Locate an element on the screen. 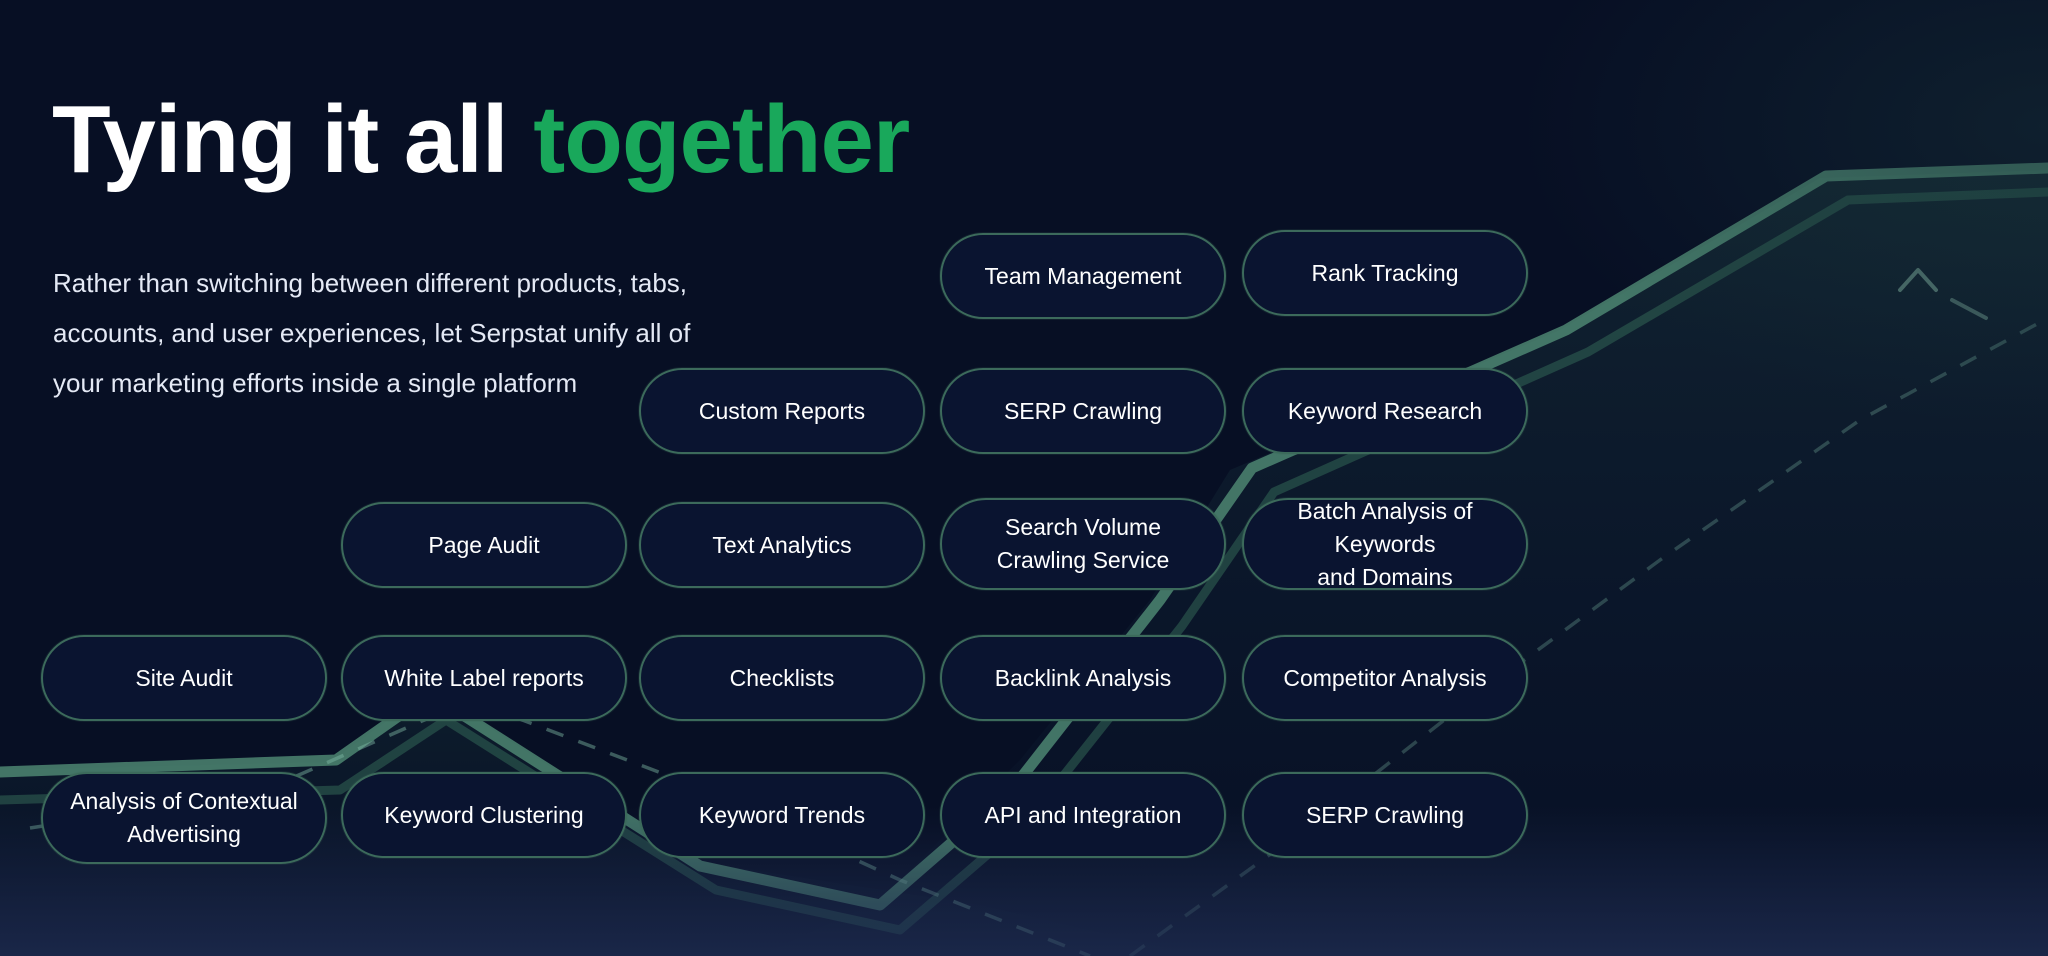  feature-pill-label-line2: and Domains is located at coordinates (1385, 576).